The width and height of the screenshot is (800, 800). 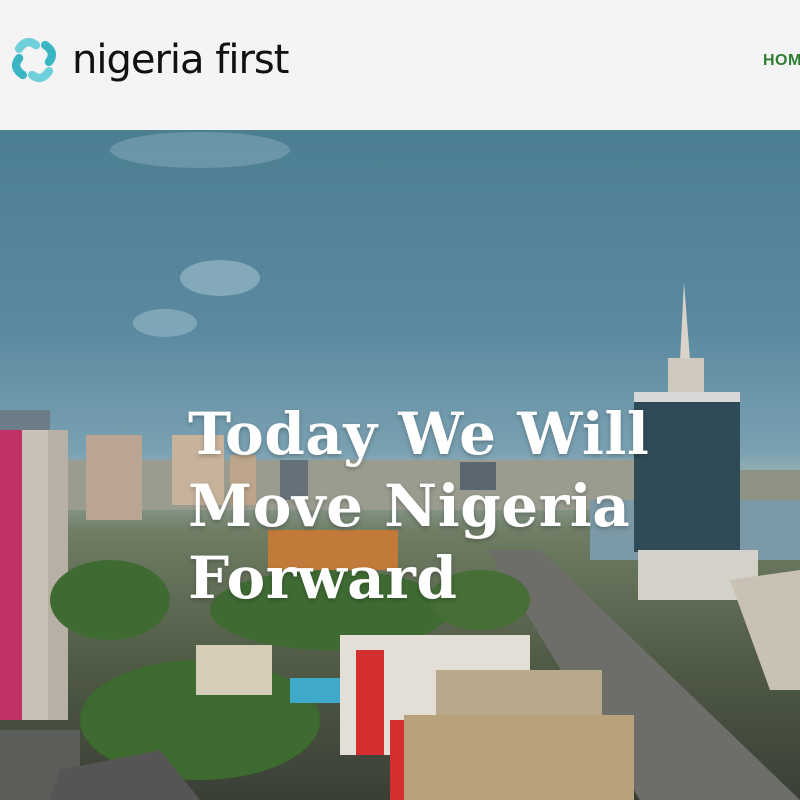 I want to click on site-logo: nigeria first, so click(x=147, y=60).